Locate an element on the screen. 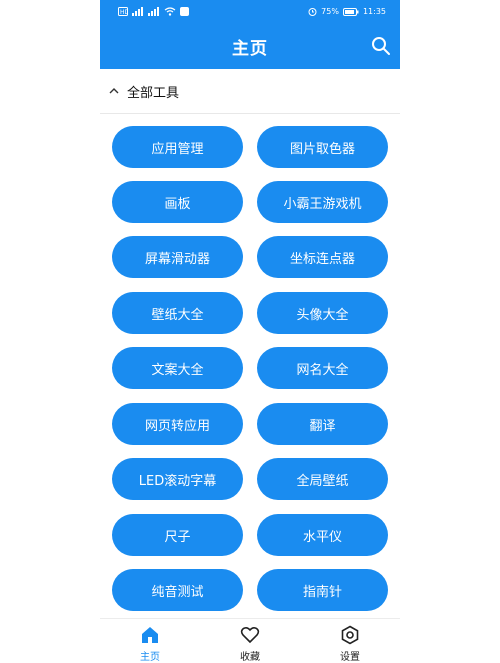 This screenshot has width=500, height=663. tool-button: 网页转应用 is located at coordinates (177, 424).